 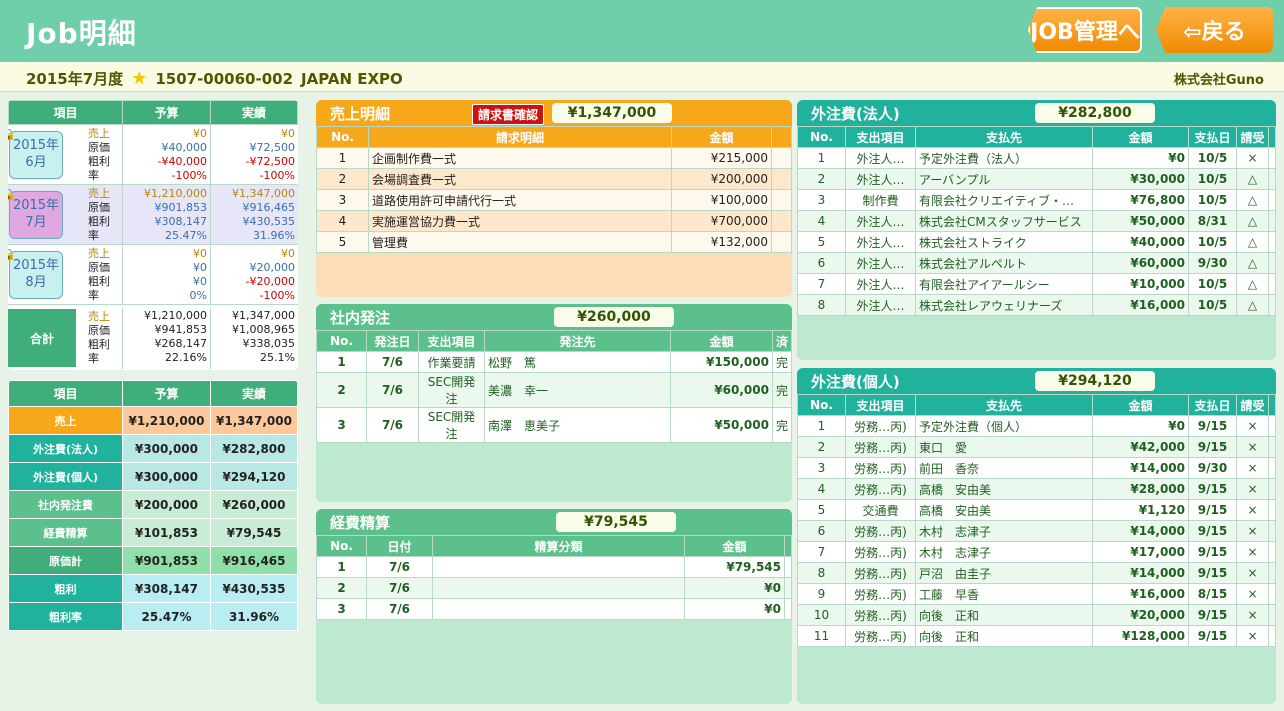 What do you see at coordinates (554, 390) in the screenshot?
I see `table-row: 2 7/6 SEC開発注 美濃 幸一 ¥60,000 完` at bounding box center [554, 390].